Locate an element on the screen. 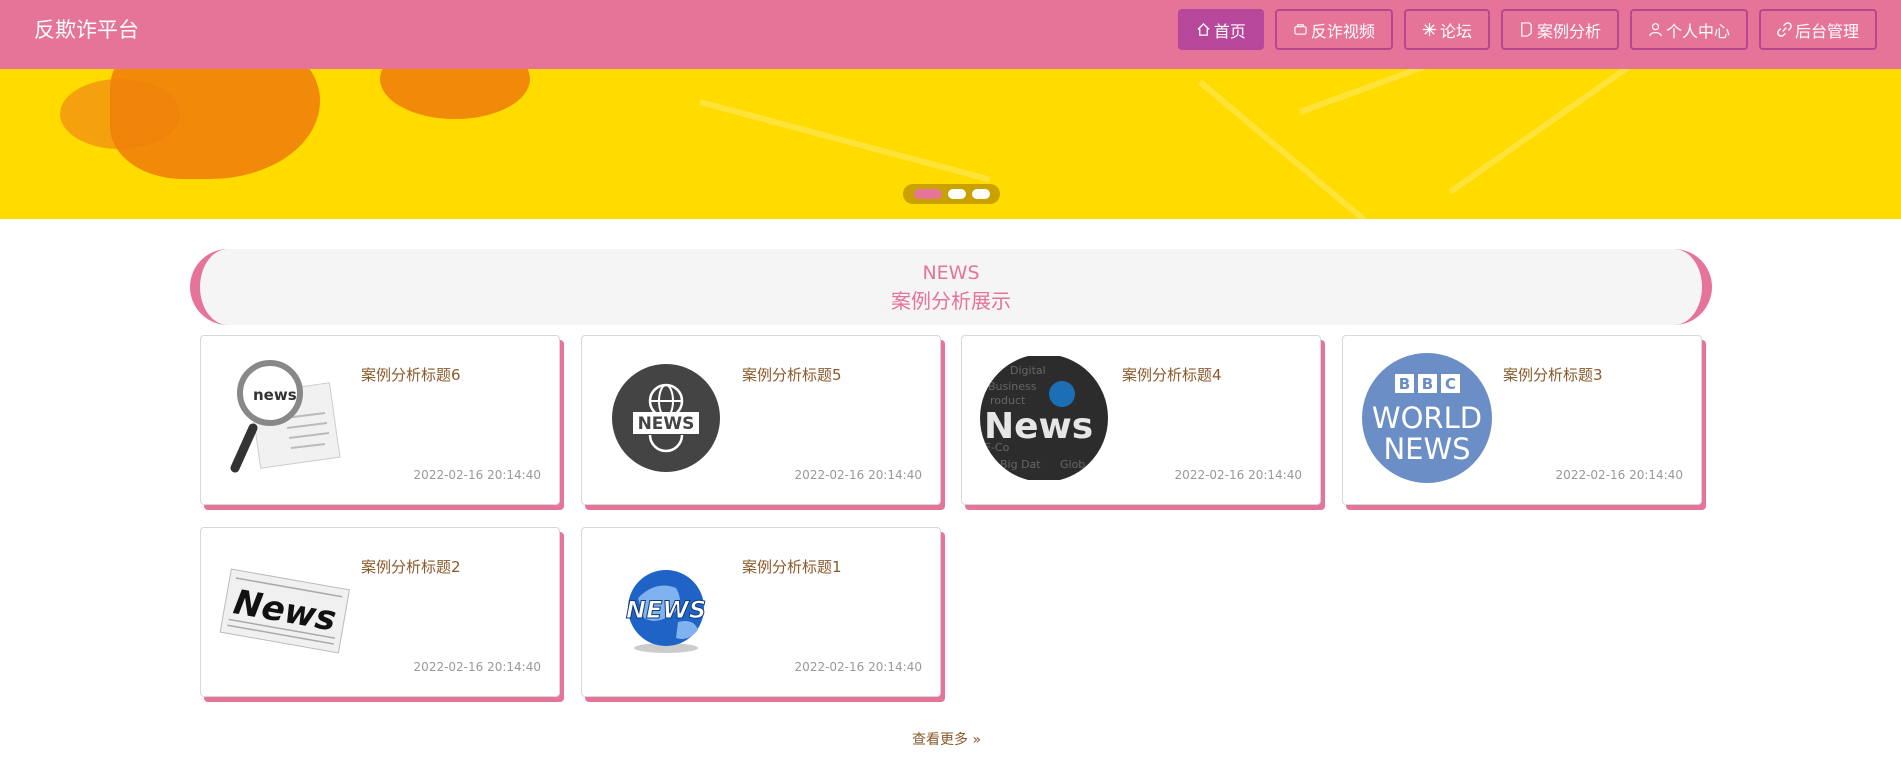 The image size is (1901, 777). nav-profile-label: 个人中心 is located at coordinates (1697, 31).